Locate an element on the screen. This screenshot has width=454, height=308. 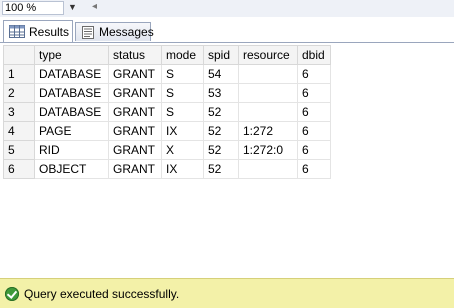
table-row: 3 DATABASE GRANT S 52 6 is located at coordinates (167, 112).